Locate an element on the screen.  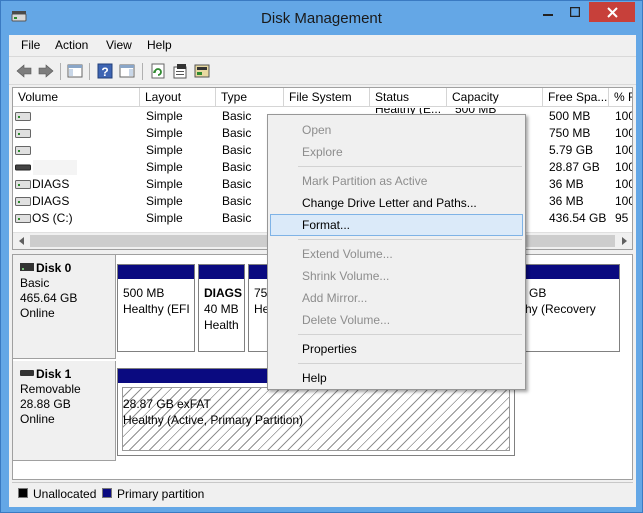
column-header-status: Status is located at coordinates (408, 97).